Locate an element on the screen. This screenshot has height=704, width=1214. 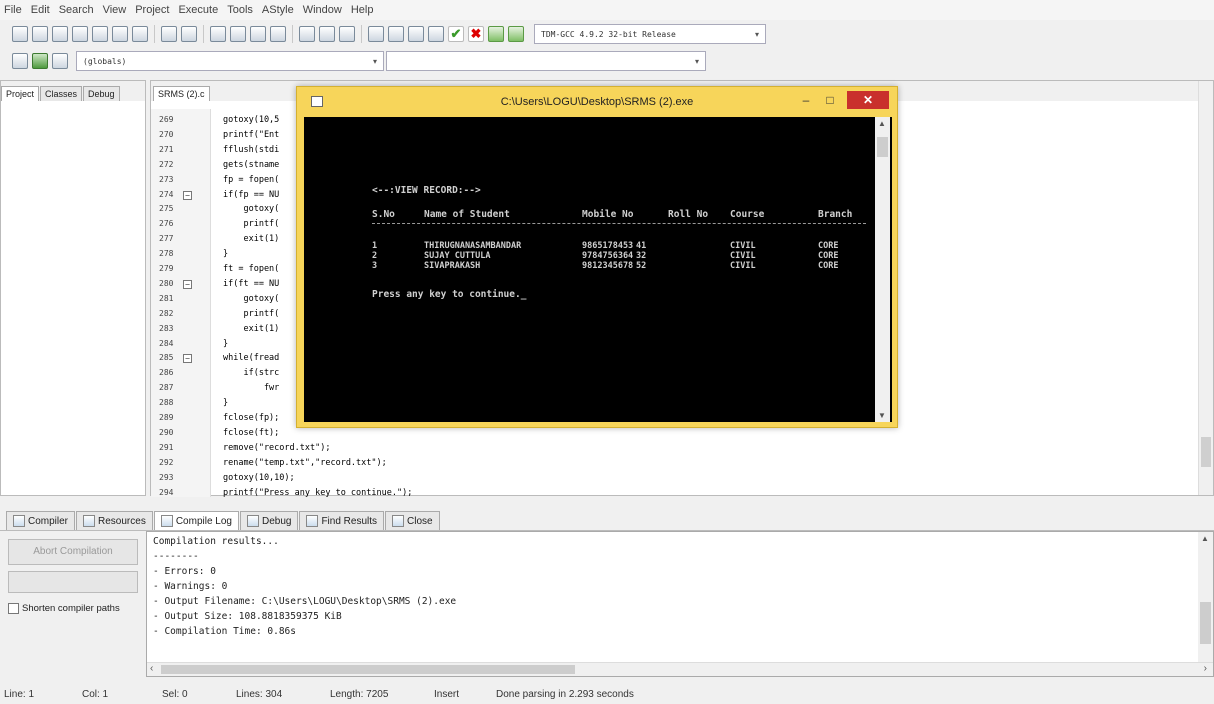
shorten-paths-checkbox is located at coordinates (13, 608).